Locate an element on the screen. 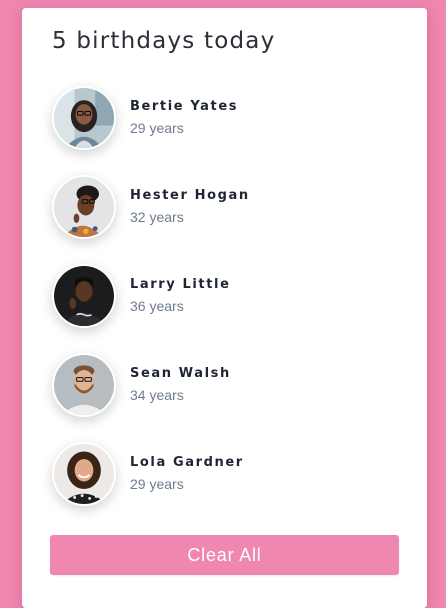  person-name: Lola Gardner is located at coordinates (187, 462).